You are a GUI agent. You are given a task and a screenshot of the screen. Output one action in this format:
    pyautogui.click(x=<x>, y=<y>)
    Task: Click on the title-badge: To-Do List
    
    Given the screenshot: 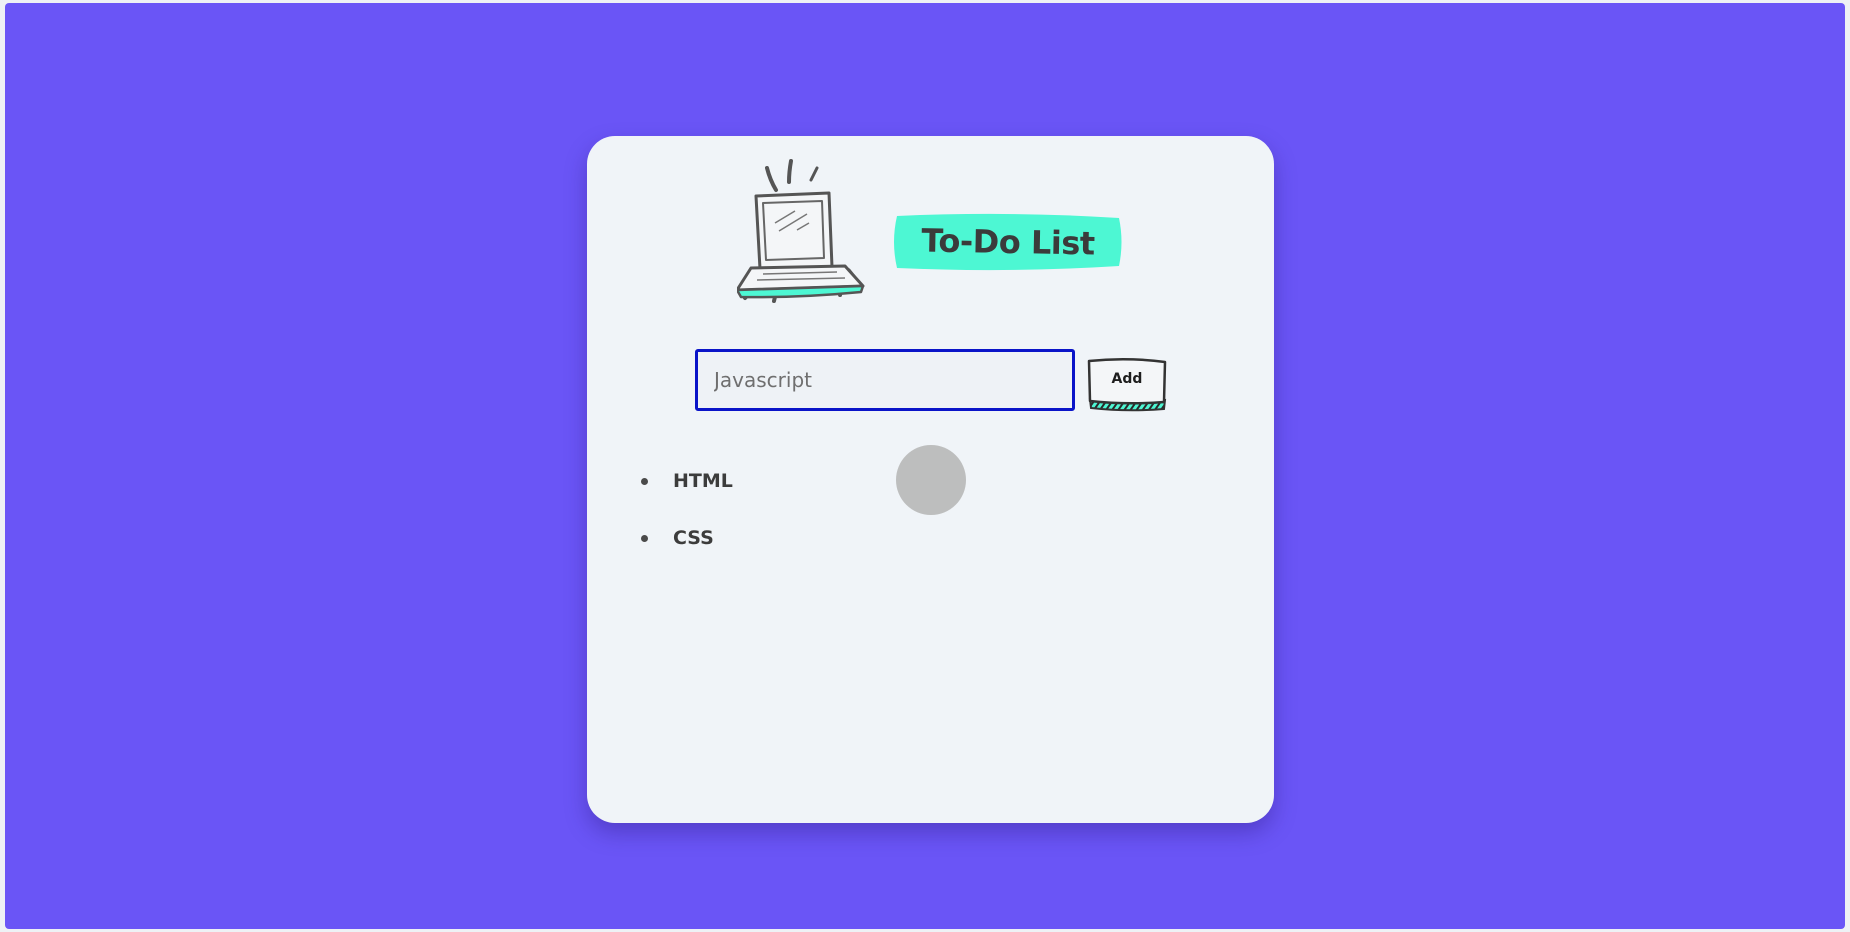 What is the action you would take?
    pyautogui.click(x=1008, y=242)
    